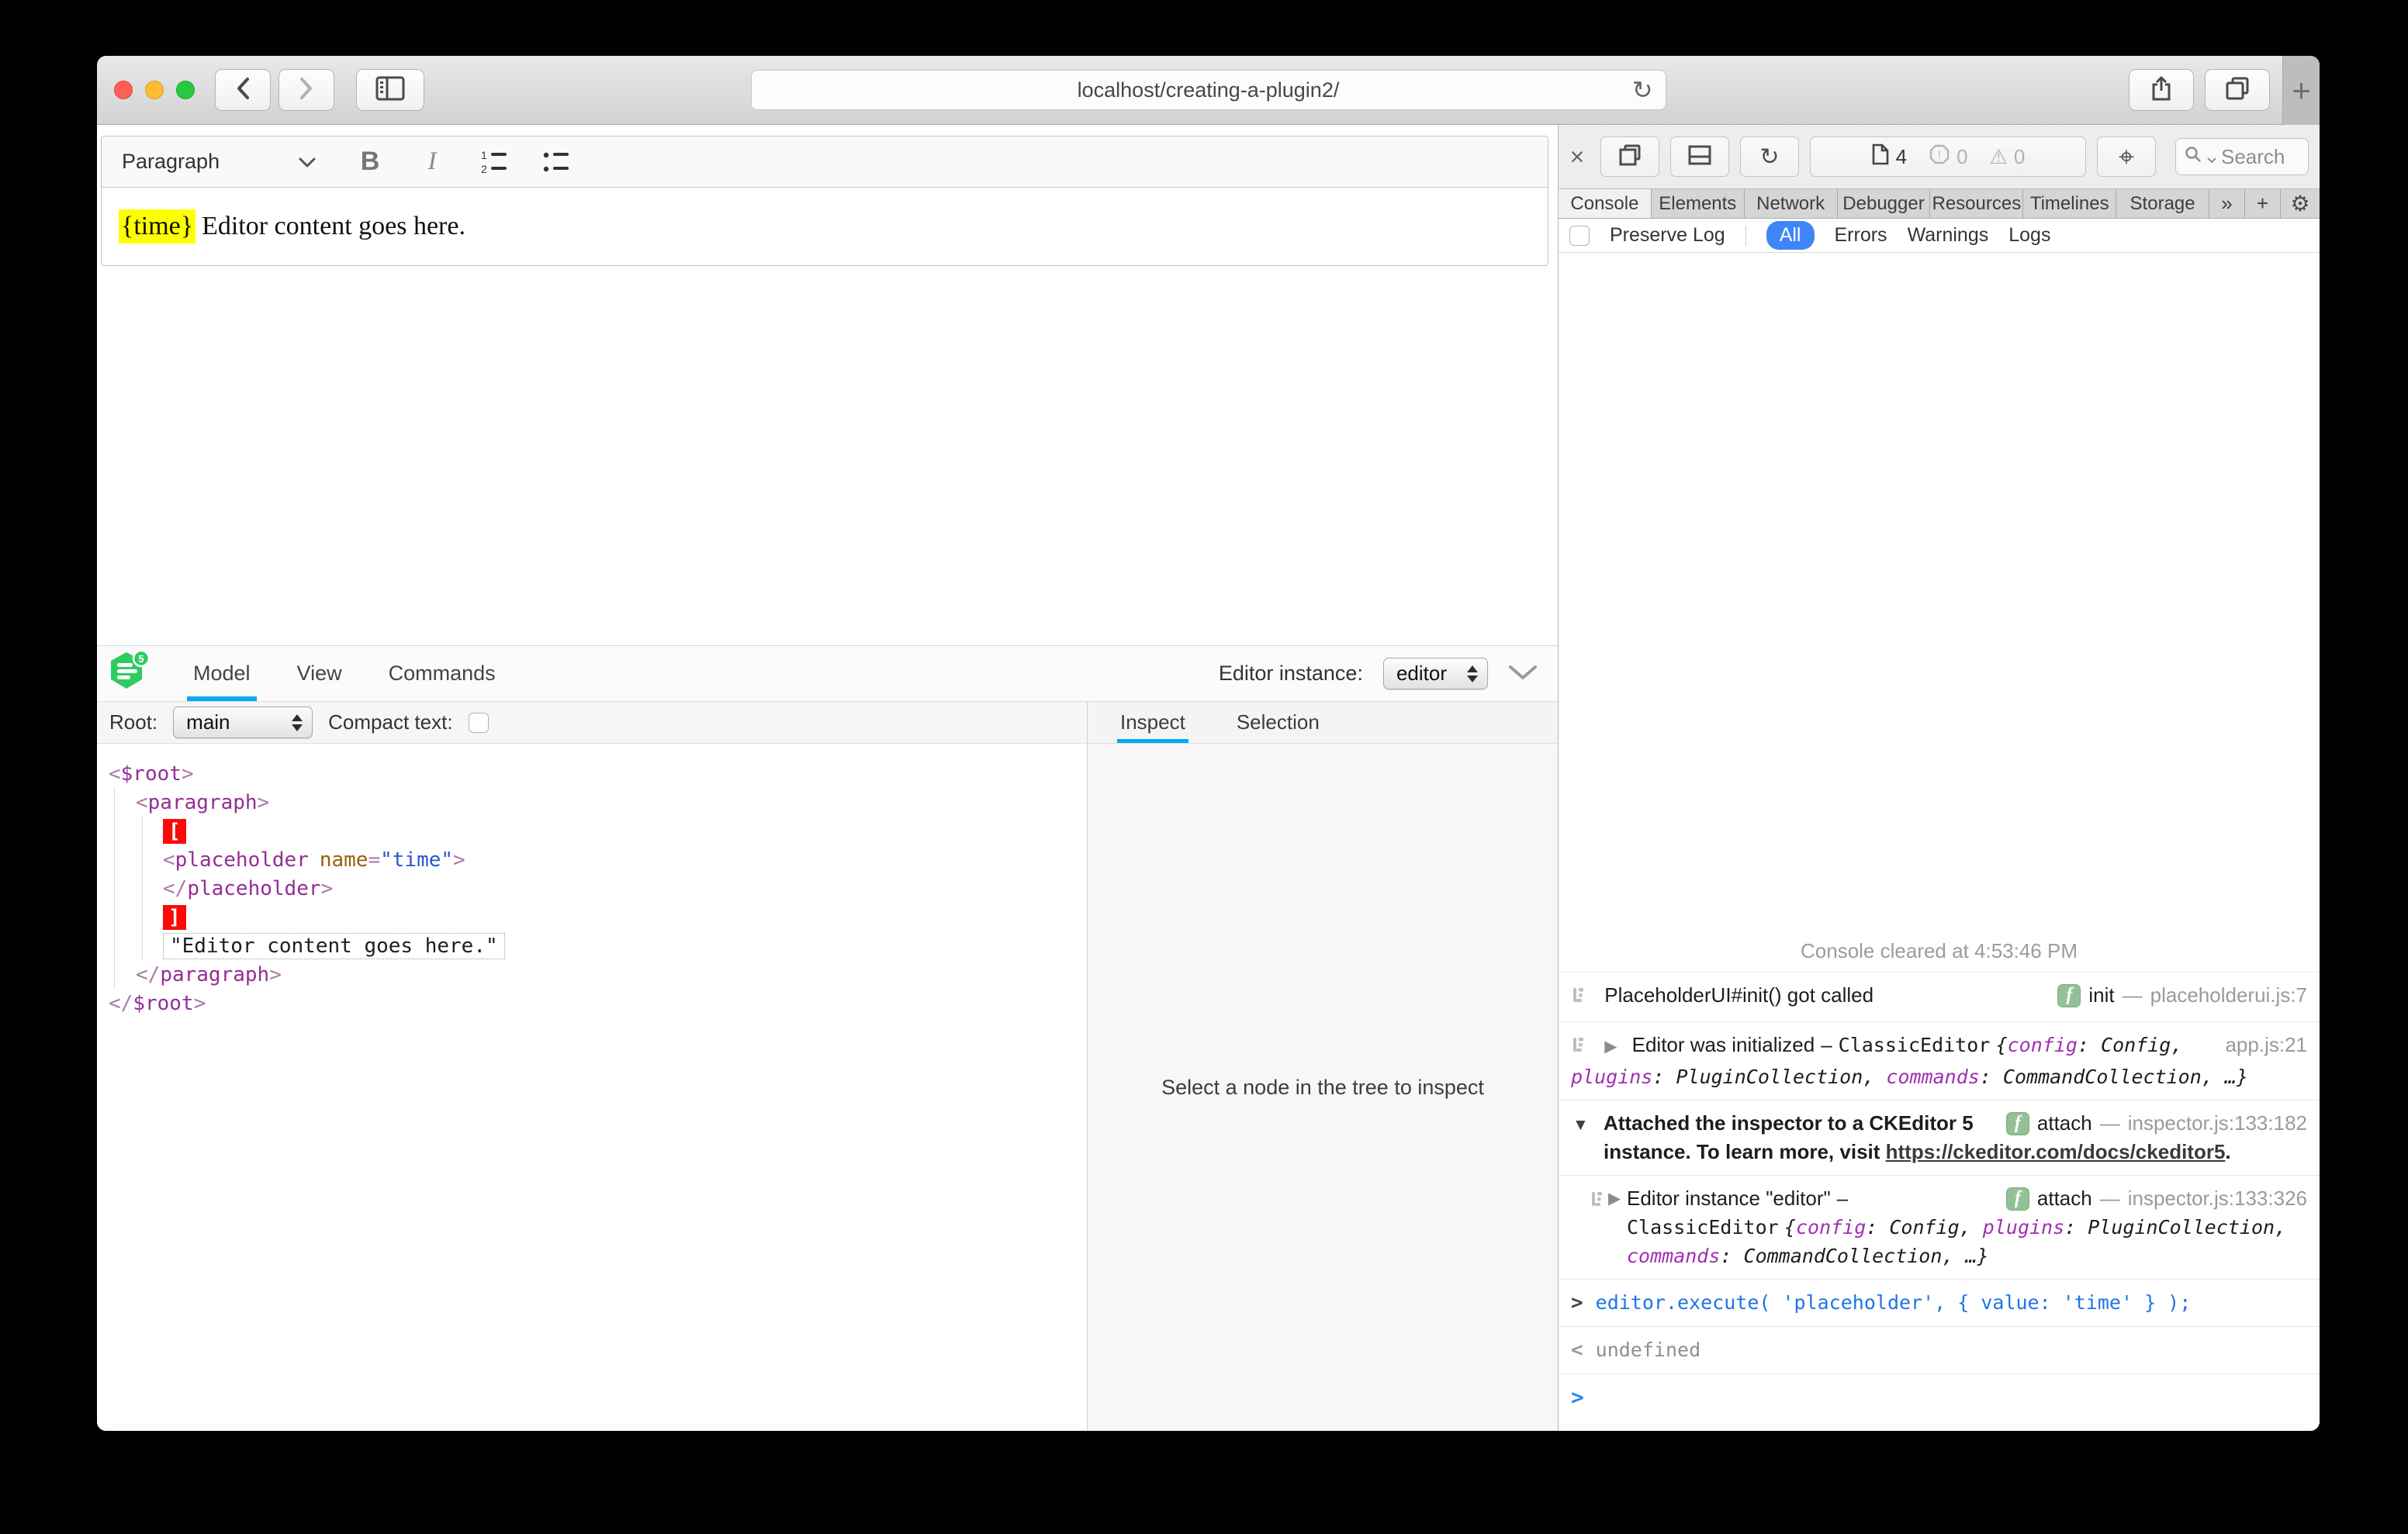  I want to click on tab-commands: Commands, so click(442, 673).